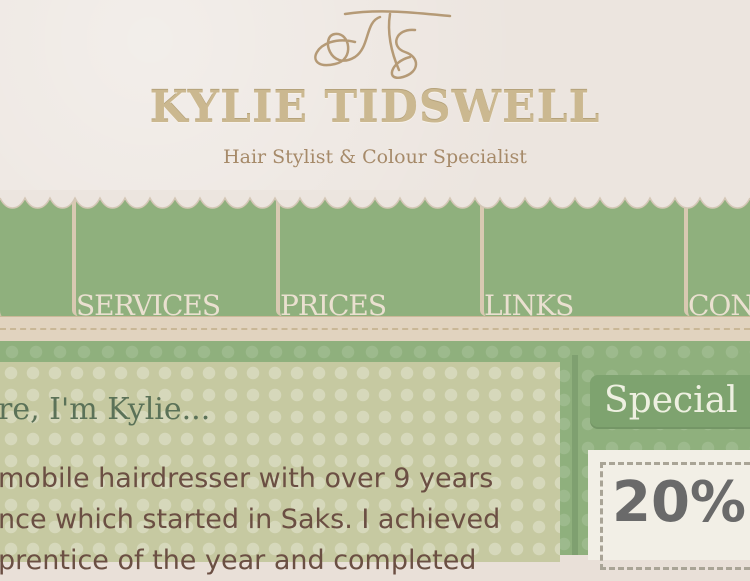 This screenshot has width=750, height=581. What do you see at coordinates (375, 199) in the screenshot?
I see `scalloped-divider` at bounding box center [375, 199].